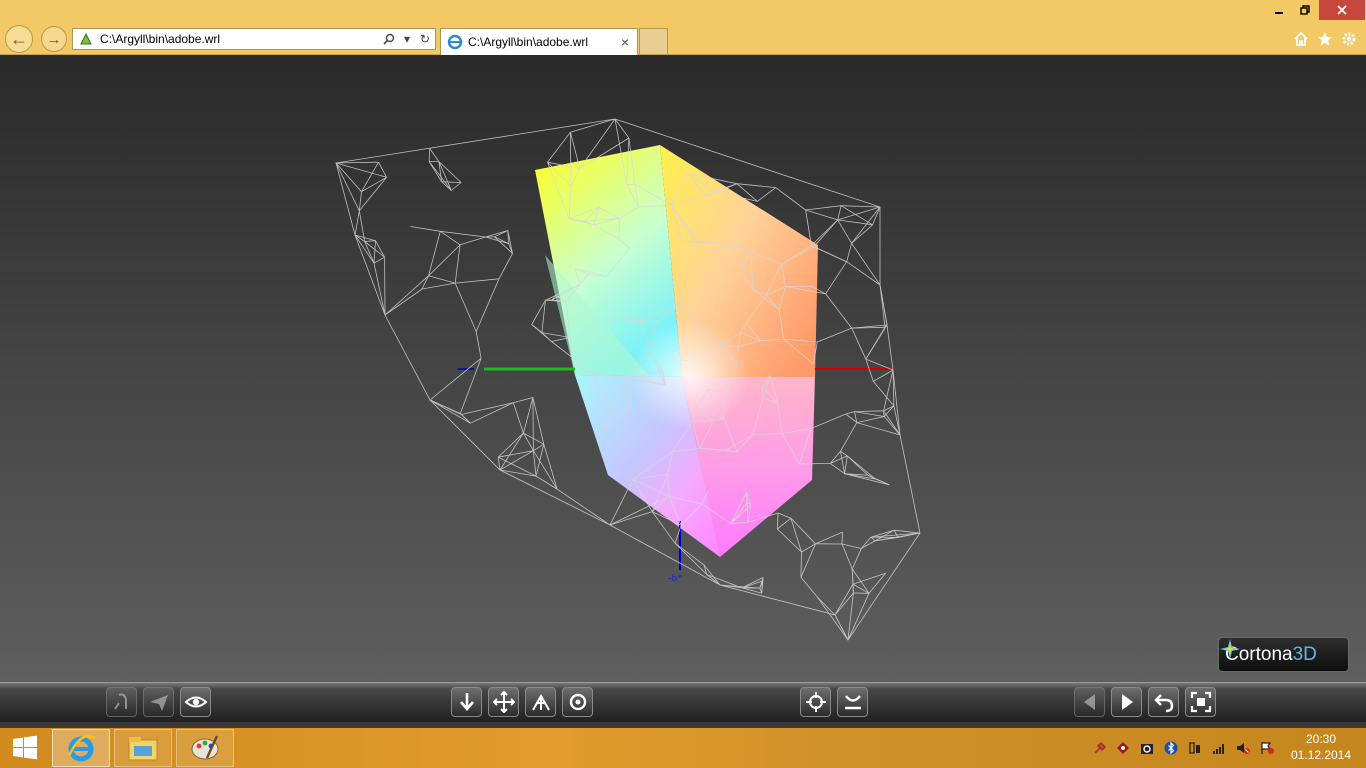  I want to click on cortona3d-logo: Cortona 3D, so click(1283, 654).